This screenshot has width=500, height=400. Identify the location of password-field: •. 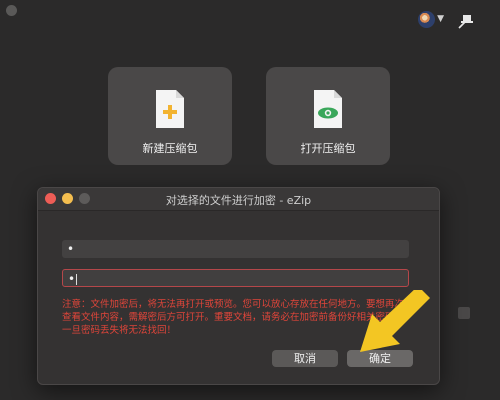
(235, 249).